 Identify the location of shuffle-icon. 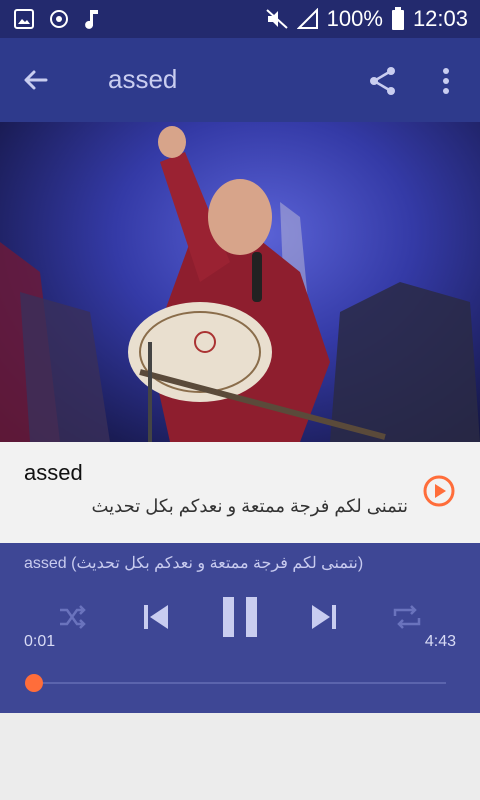
(72, 617).